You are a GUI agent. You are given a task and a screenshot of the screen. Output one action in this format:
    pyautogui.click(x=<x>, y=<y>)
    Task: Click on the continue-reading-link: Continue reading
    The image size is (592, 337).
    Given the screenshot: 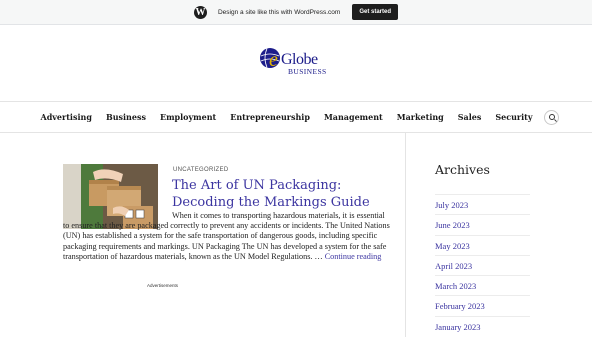 What is the action you would take?
    pyautogui.click(x=353, y=256)
    